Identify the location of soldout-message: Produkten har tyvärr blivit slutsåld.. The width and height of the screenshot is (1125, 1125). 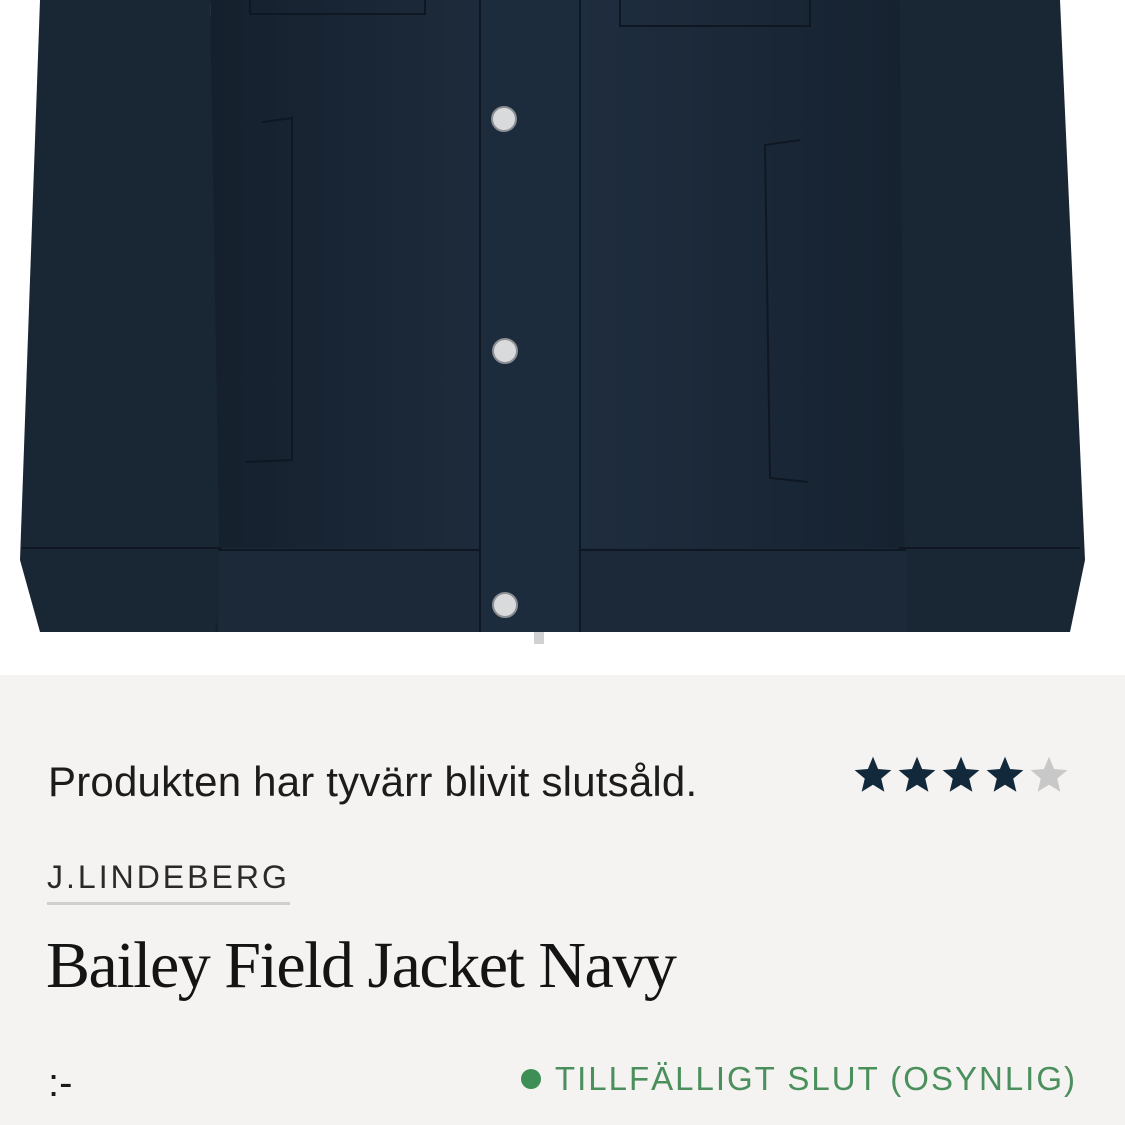
(373, 781).